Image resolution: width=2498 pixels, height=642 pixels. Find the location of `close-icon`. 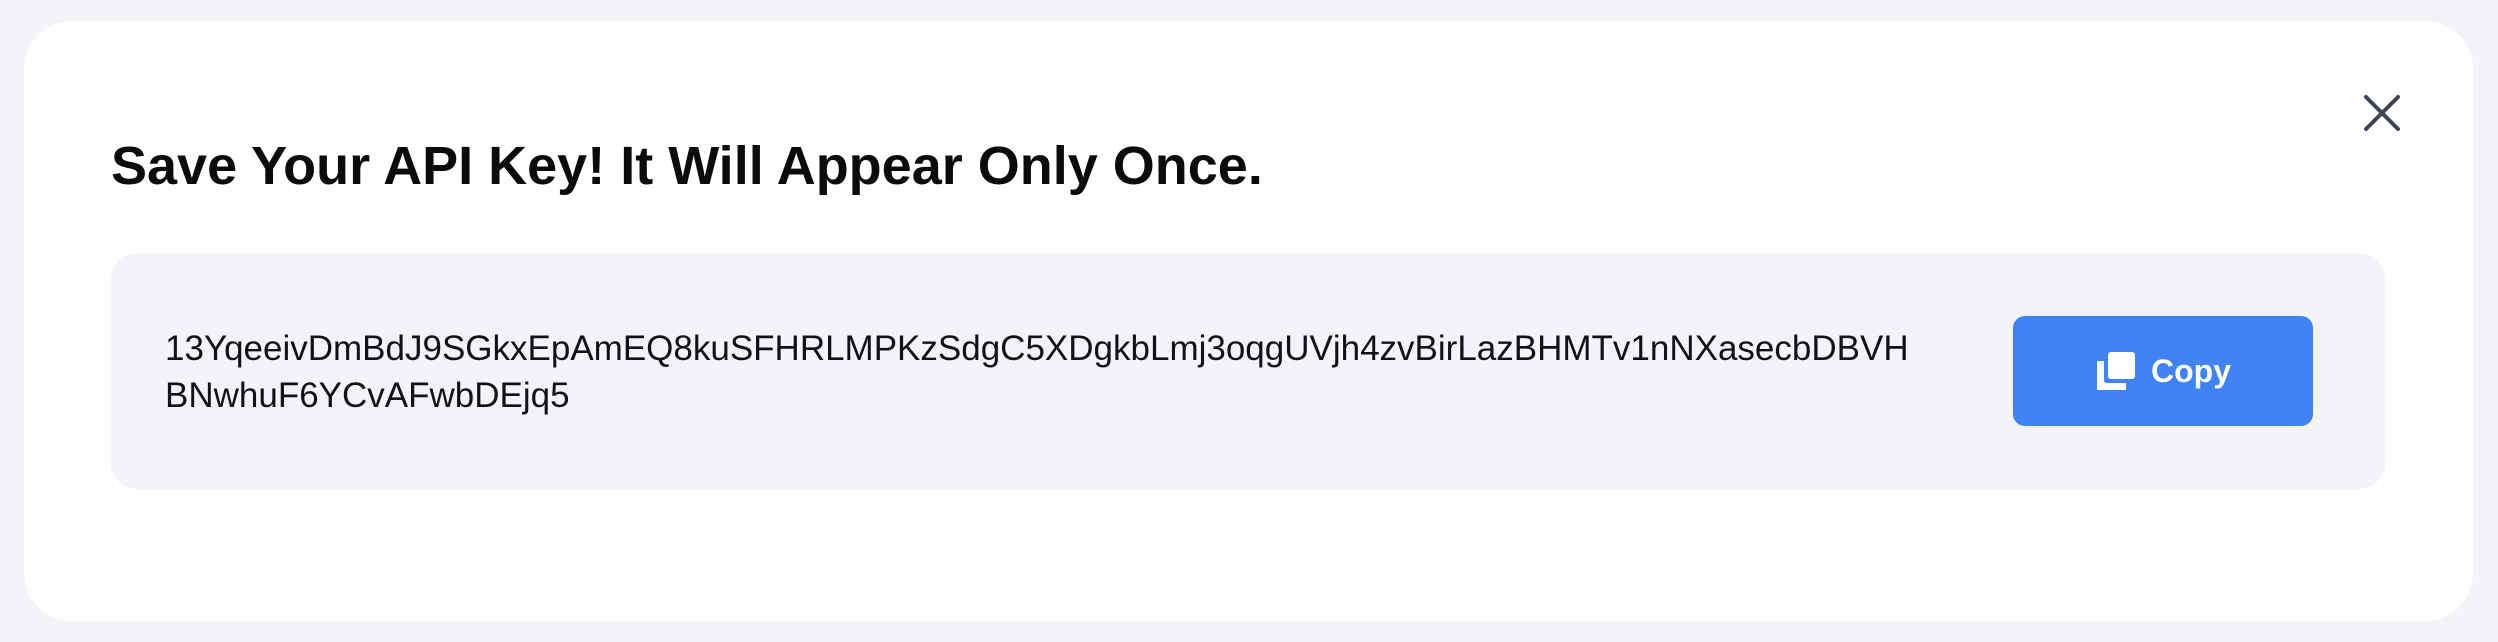

close-icon is located at coordinates (2382, 113).